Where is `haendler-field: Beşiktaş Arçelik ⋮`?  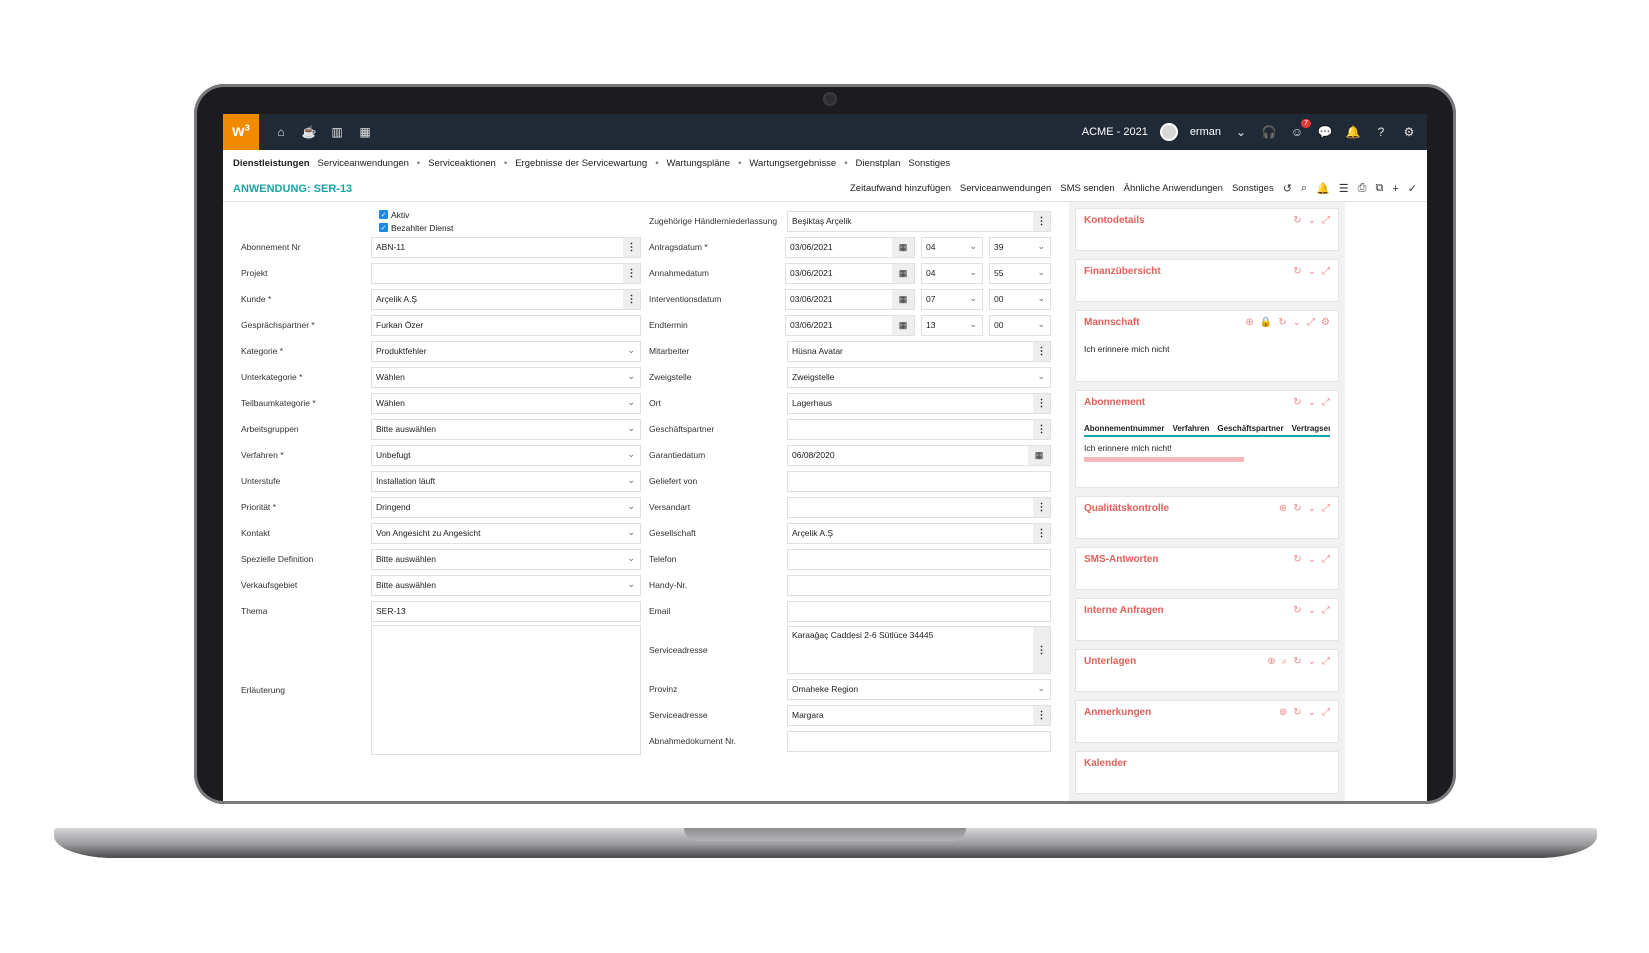 haendler-field: Beşiktaş Arçelik ⋮ is located at coordinates (919, 221).